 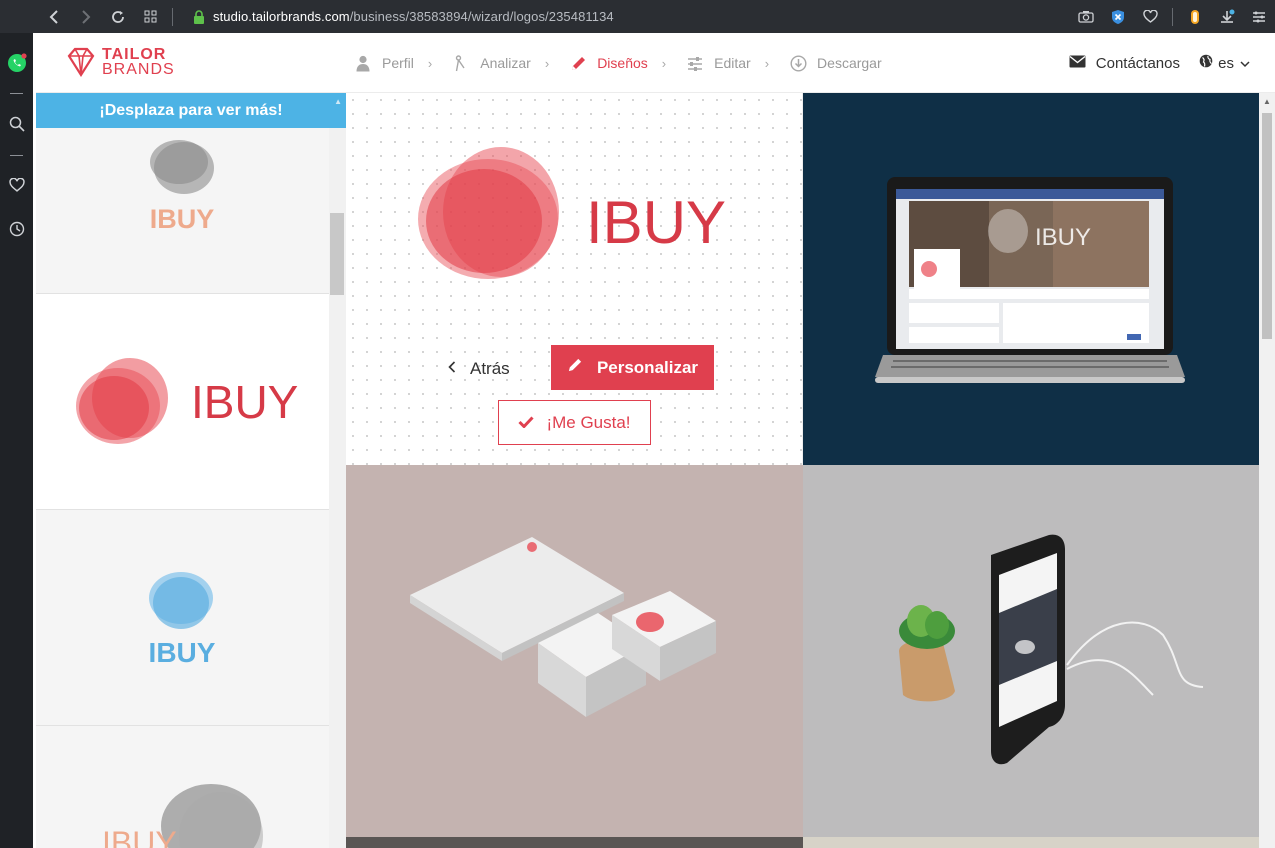 I want to click on padlock-icon, so click(x=199, y=16).